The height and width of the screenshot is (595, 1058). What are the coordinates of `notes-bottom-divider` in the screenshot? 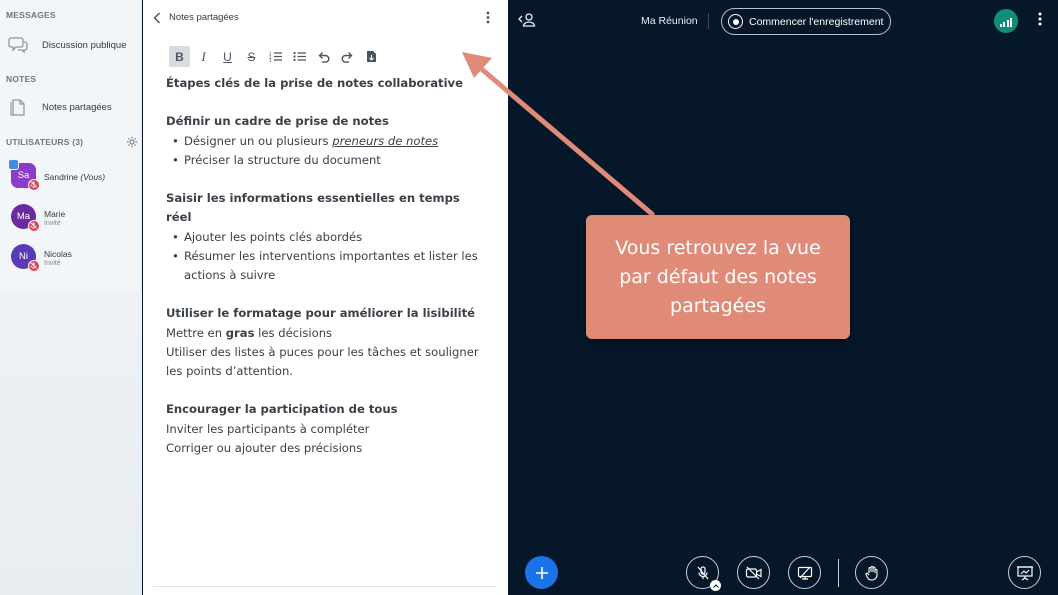 It's located at (324, 586).